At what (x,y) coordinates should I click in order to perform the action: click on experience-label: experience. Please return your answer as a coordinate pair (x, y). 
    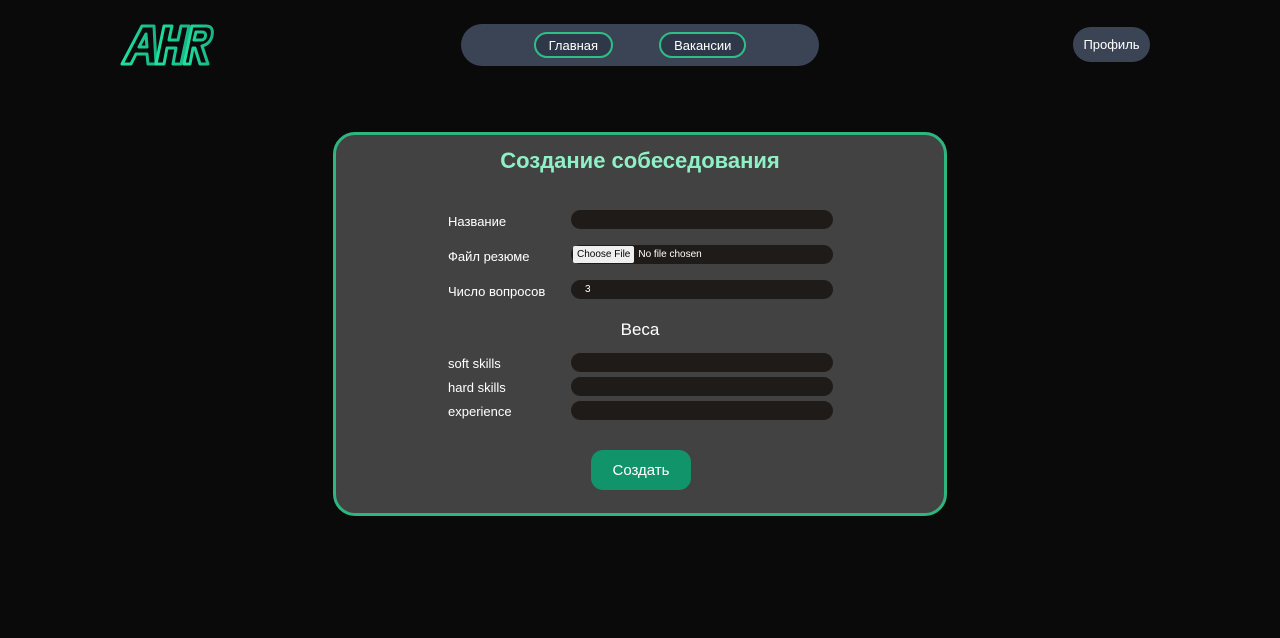
    Looking at the image, I should click on (480, 411).